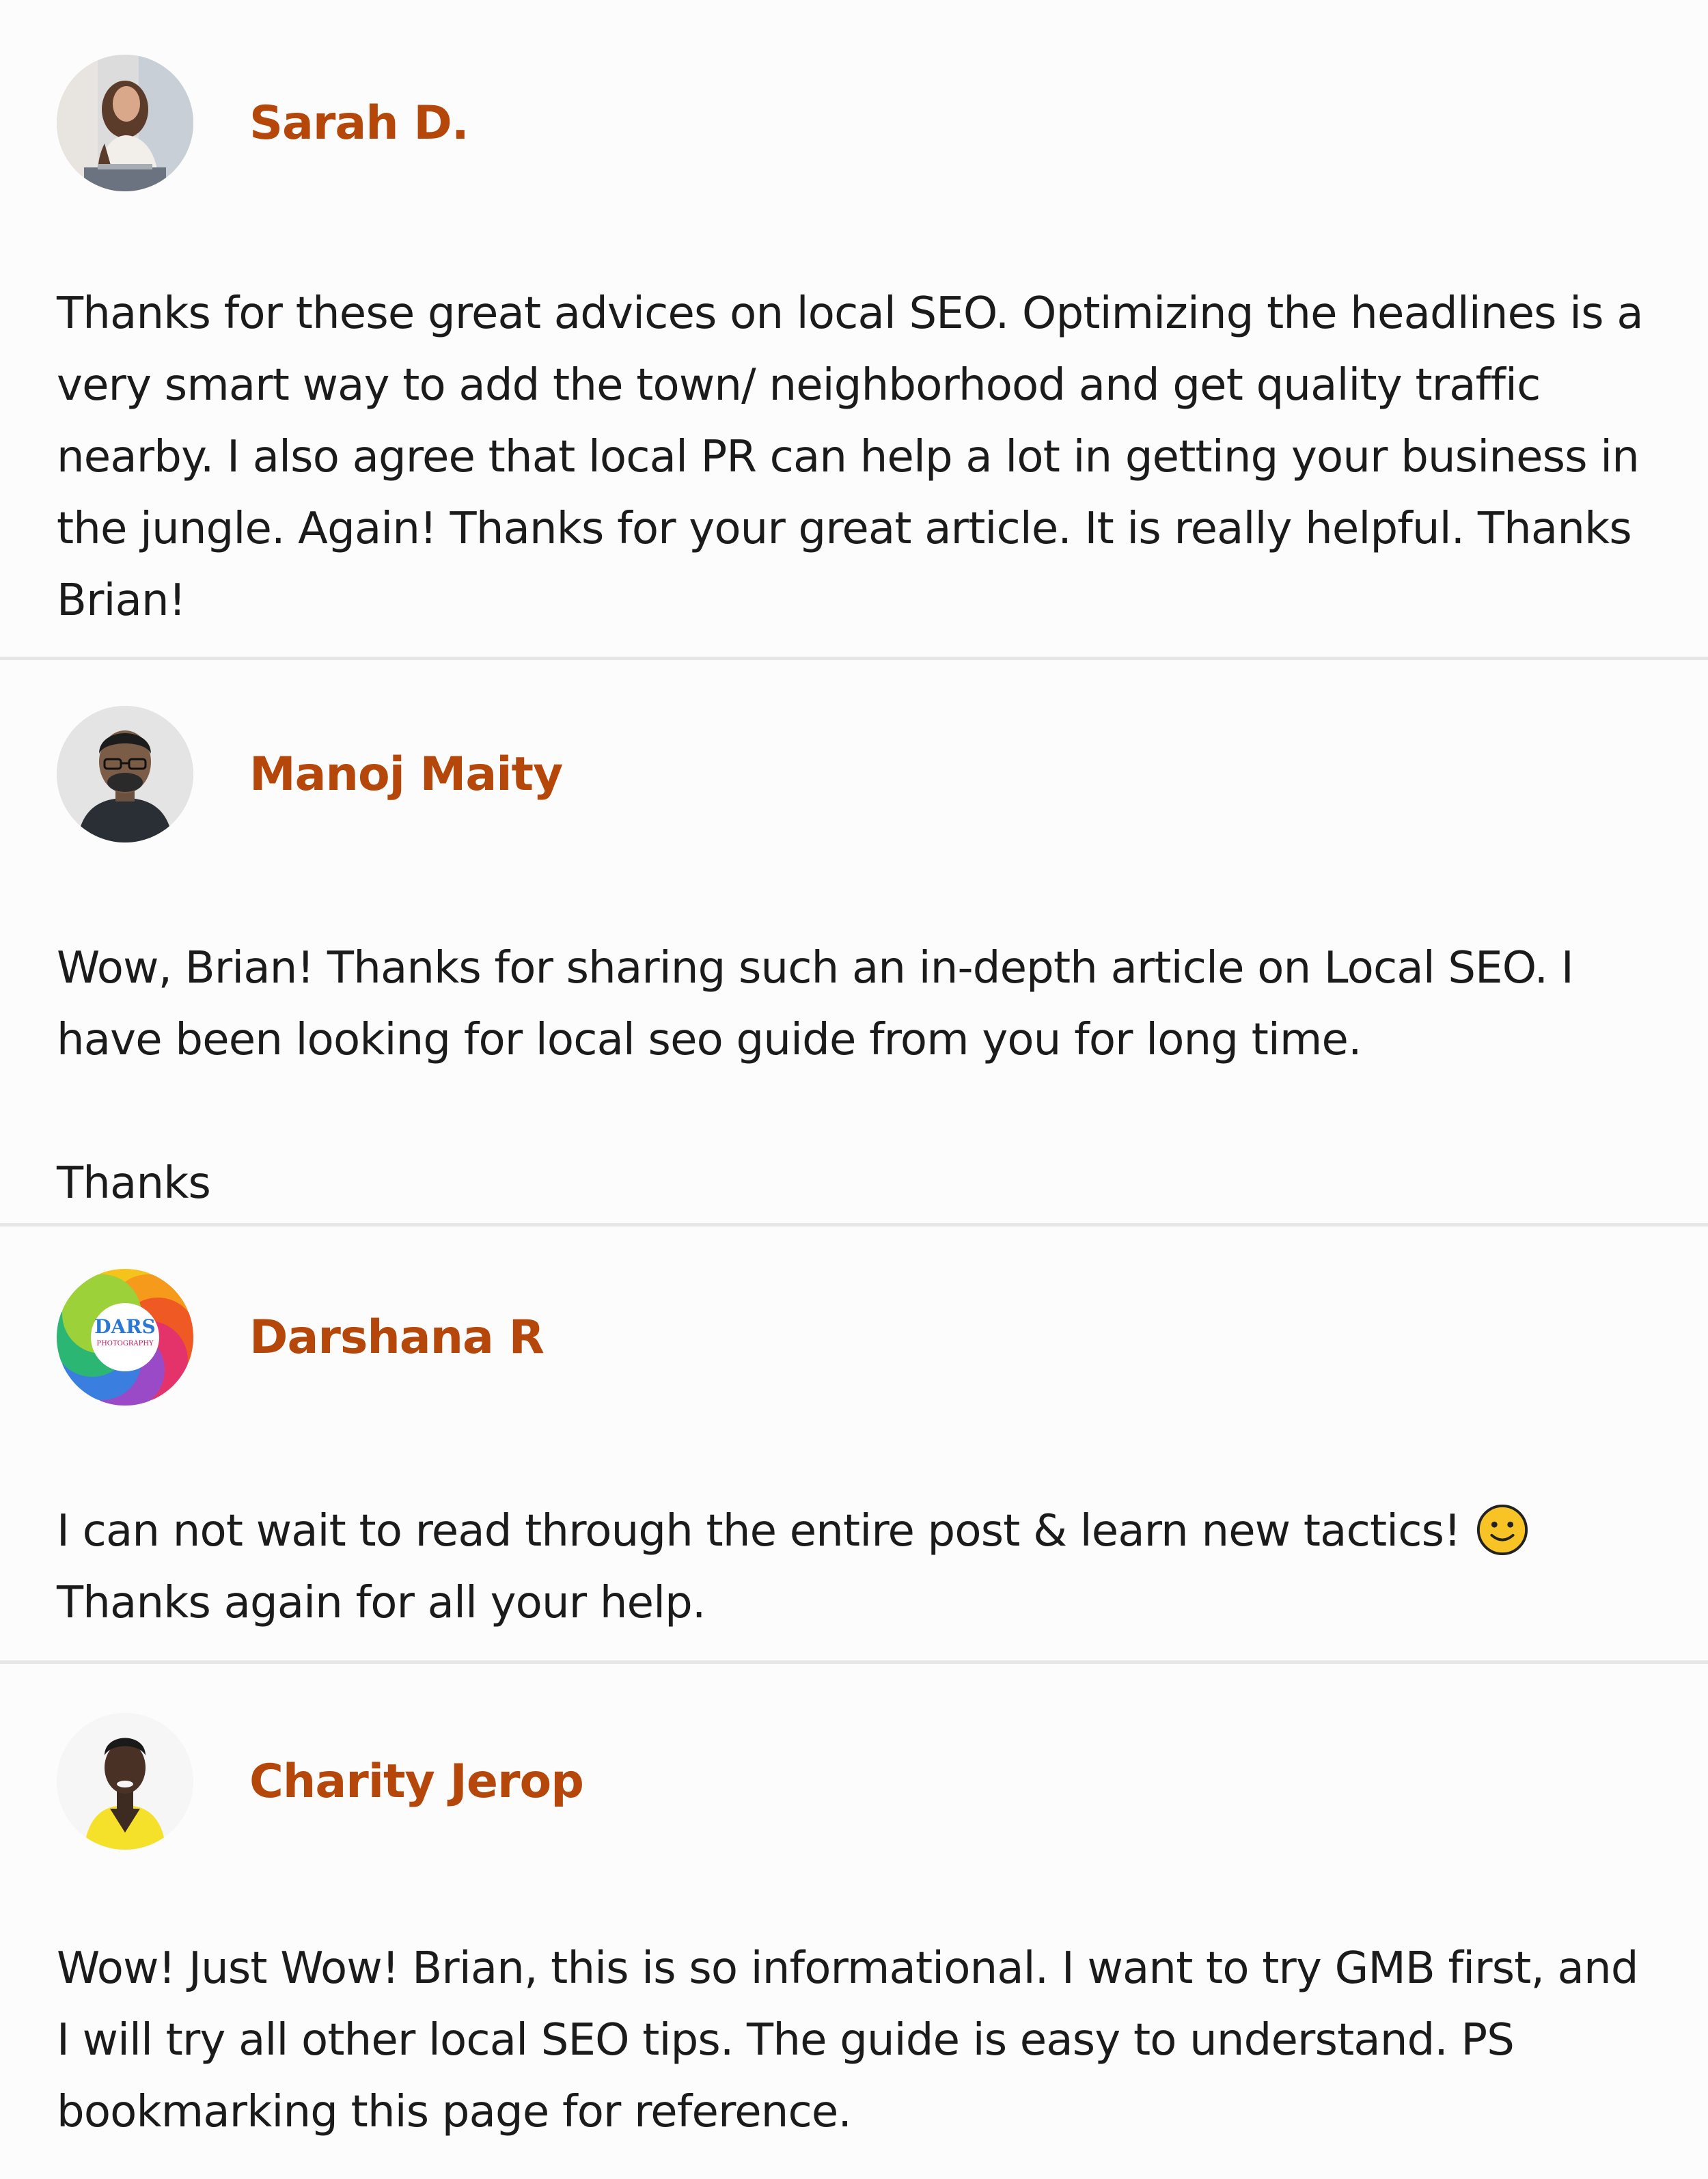 This screenshot has width=1708, height=2179. I want to click on author-name: Sarah D., so click(359, 123).